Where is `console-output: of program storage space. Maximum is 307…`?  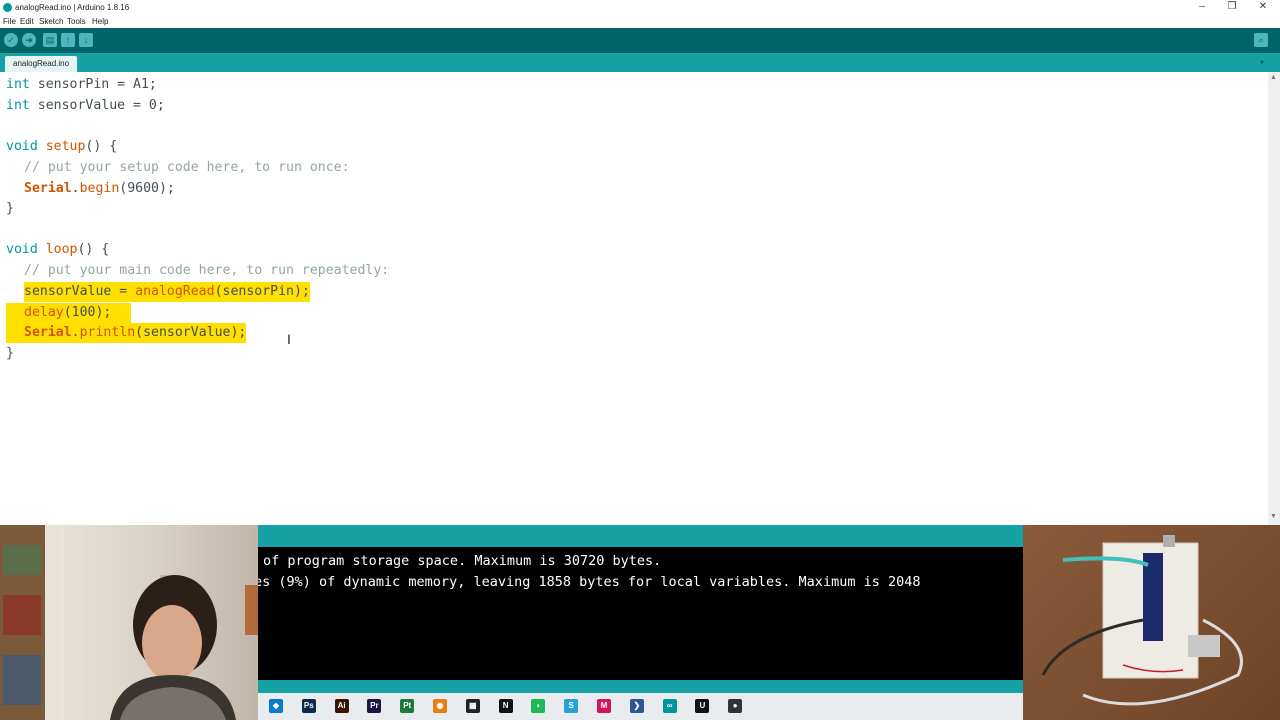 console-output: of program storage space. Maximum is 307… is located at coordinates (640, 613).